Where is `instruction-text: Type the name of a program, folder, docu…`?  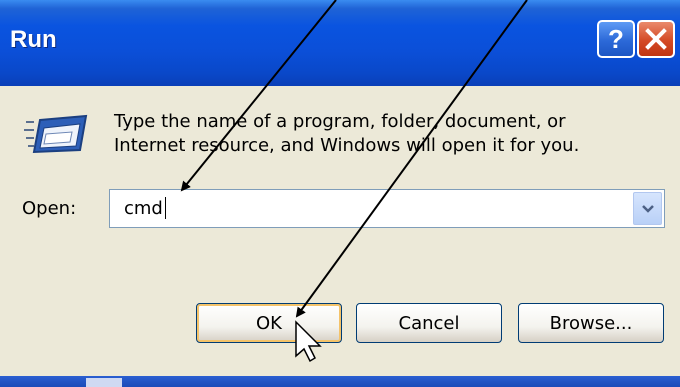 instruction-text: Type the name of a program, folder, docu… is located at coordinates (384, 134).